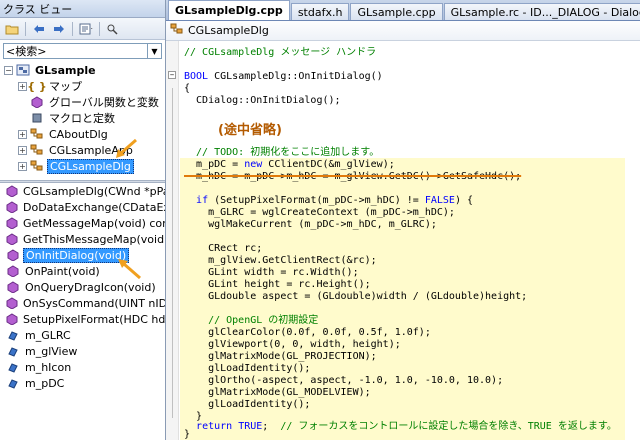 This screenshot has height=440, width=640. I want to click on class-view-search: <検索> ▼, so click(82, 51).